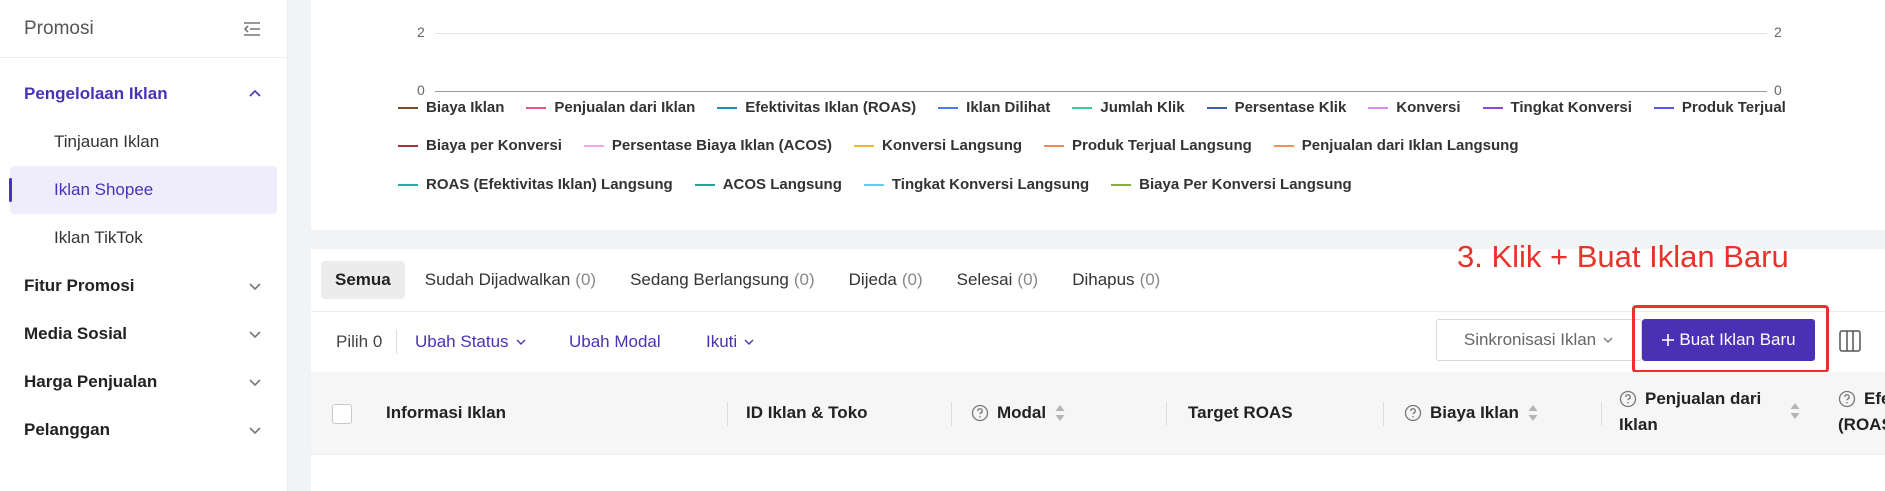 The image size is (1885, 491). Describe the element at coordinates (342, 414) in the screenshot. I see `select-all-checkbox` at that location.